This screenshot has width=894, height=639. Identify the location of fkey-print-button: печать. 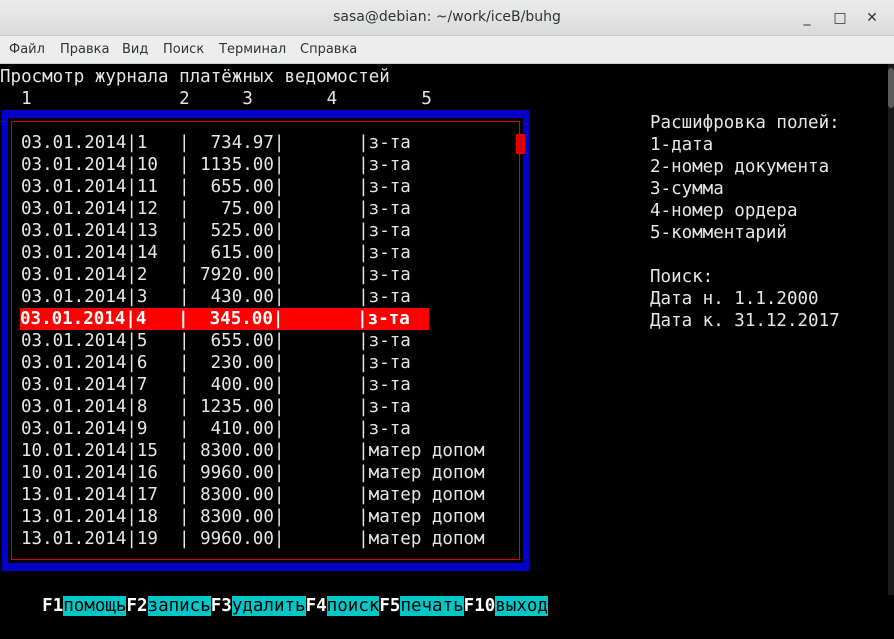
(432, 606).